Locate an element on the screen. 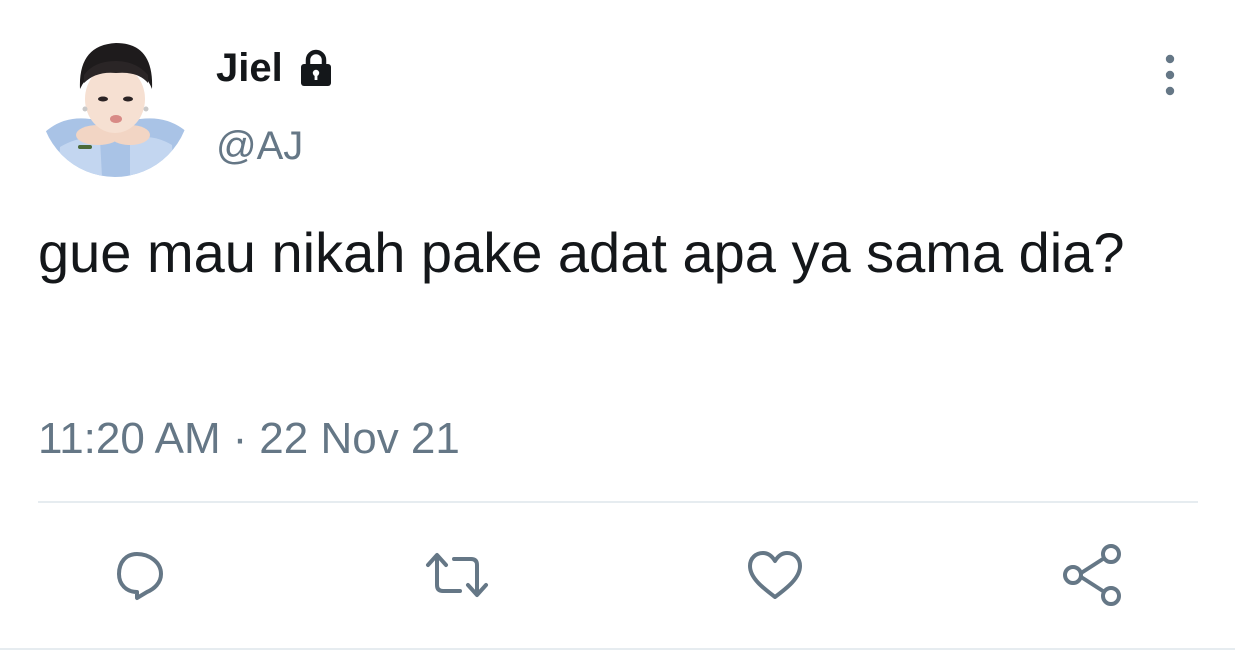 This screenshot has height=666, width=1235. avatar is located at coordinates (115, 102).